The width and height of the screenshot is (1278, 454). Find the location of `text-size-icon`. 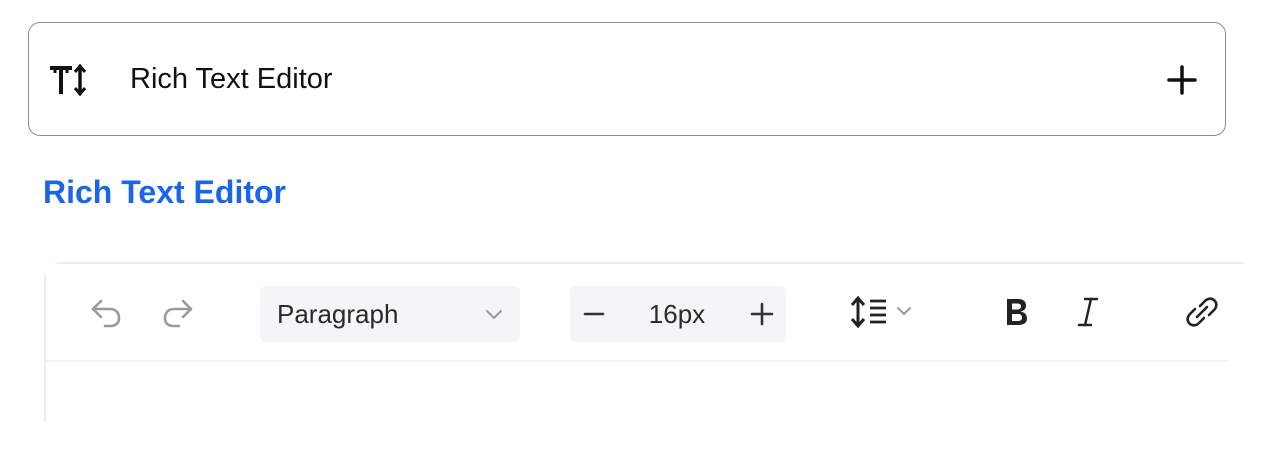

text-size-icon is located at coordinates (70, 80).